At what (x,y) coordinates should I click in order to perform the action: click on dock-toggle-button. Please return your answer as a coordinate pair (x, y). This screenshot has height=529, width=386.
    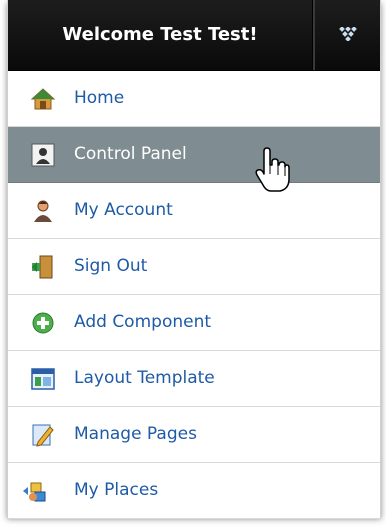
    Looking at the image, I should click on (347, 35).